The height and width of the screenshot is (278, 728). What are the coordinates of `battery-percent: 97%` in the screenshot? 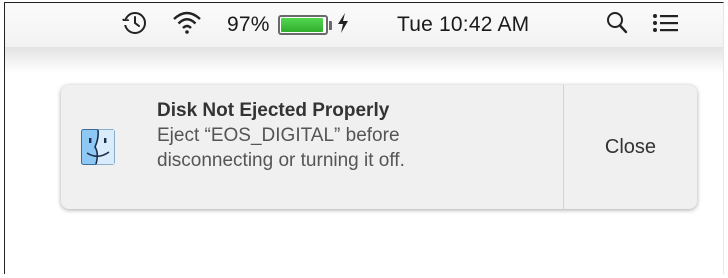 It's located at (248, 24).